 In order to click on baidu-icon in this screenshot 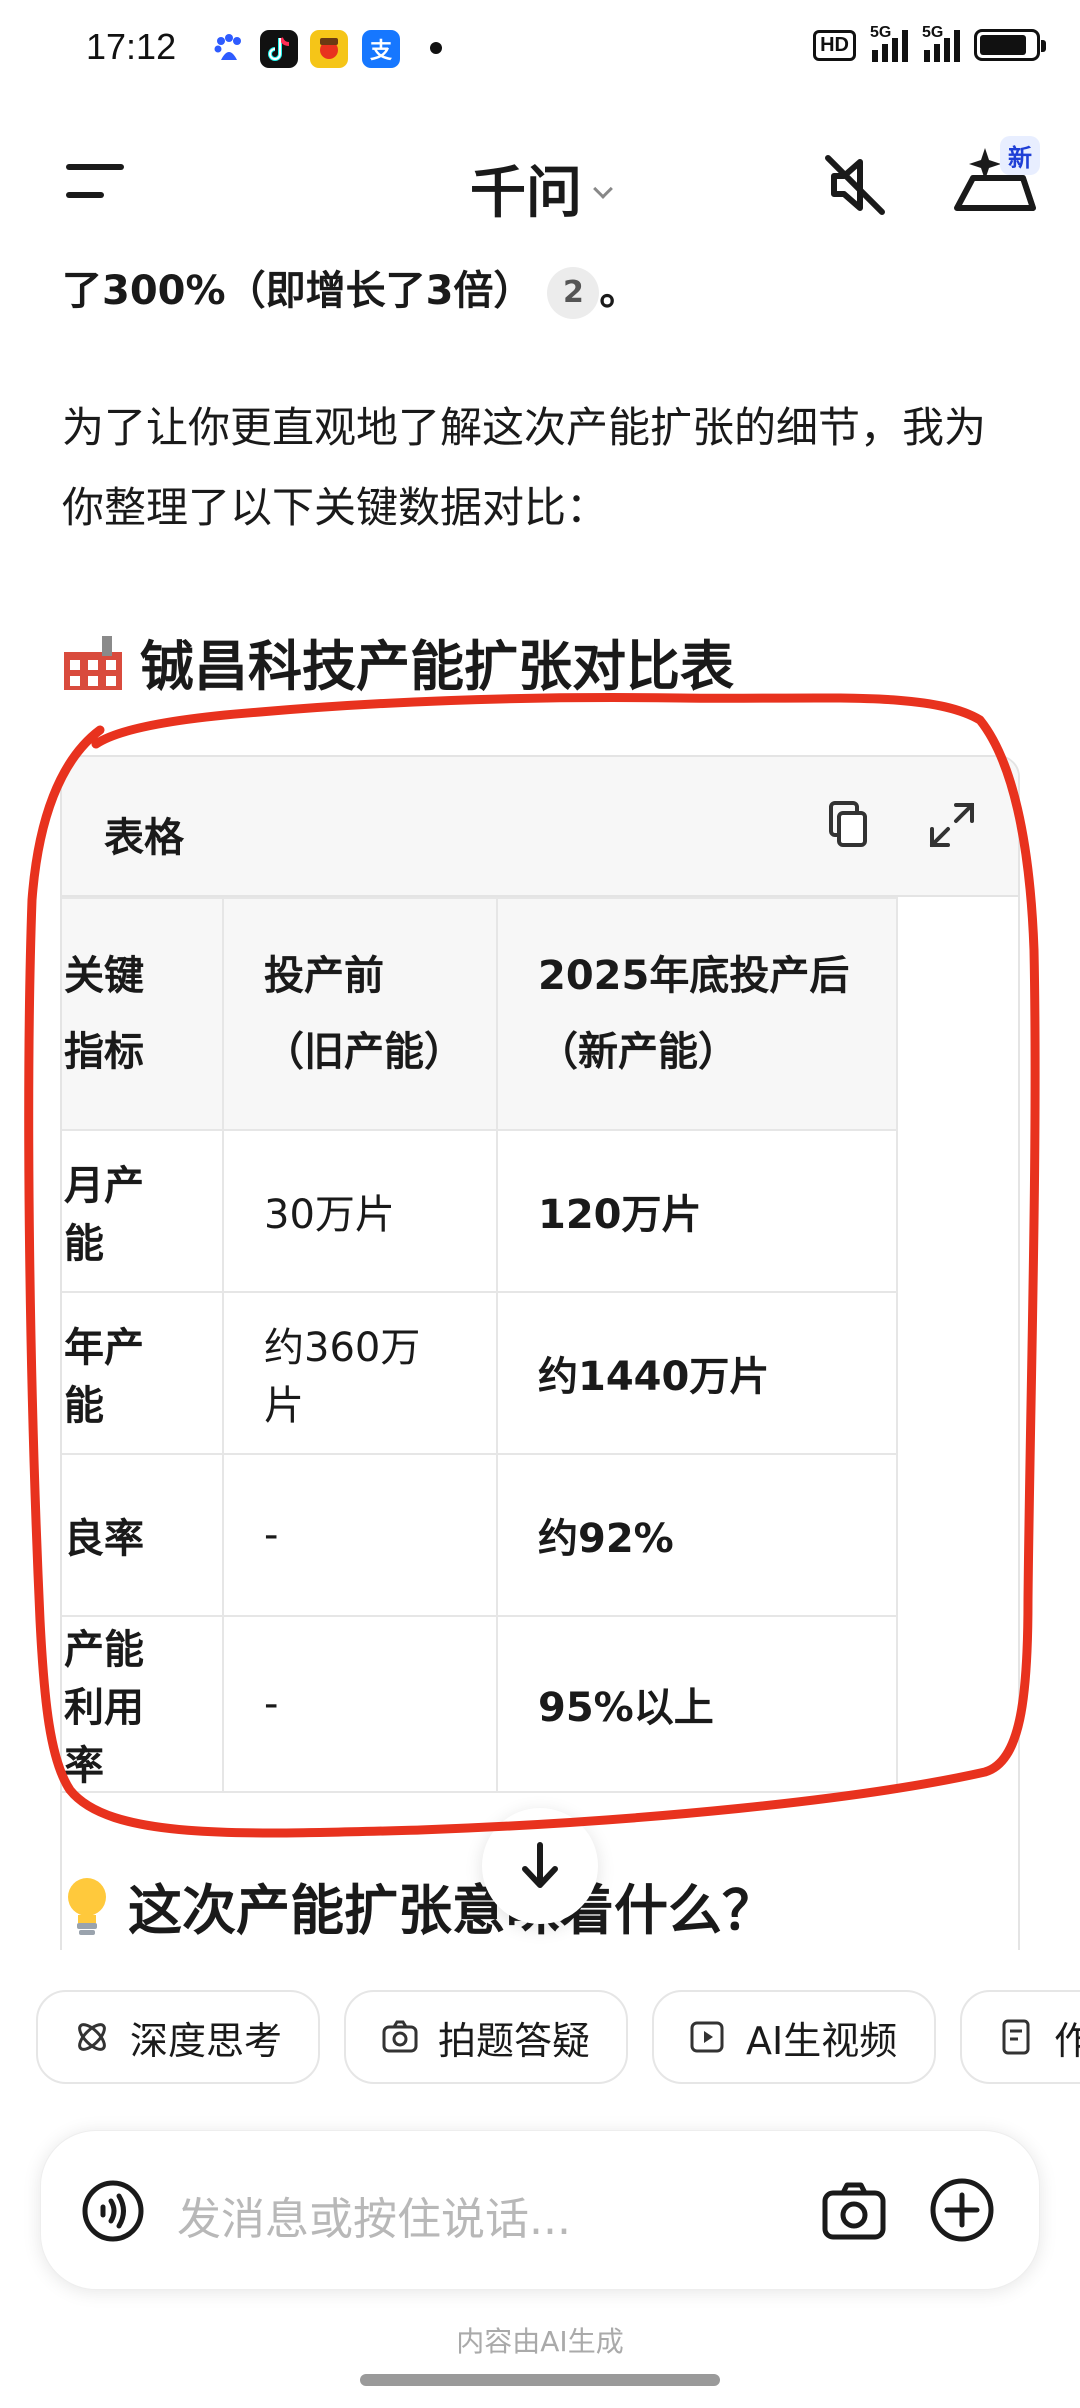, I will do `click(229, 49)`.